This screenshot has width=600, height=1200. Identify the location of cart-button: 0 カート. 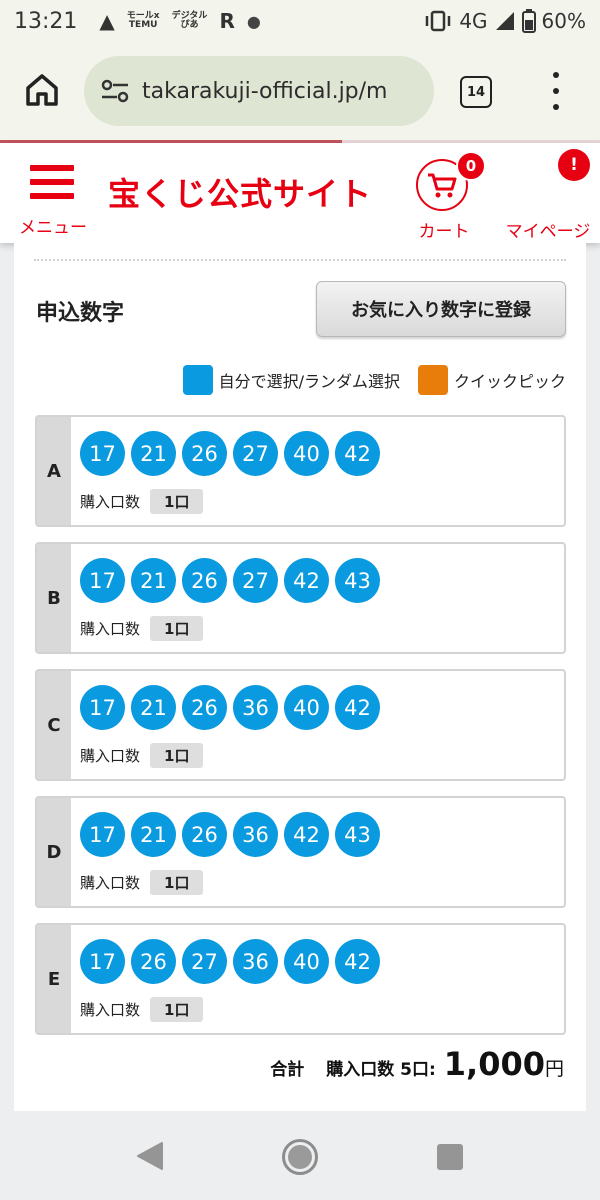
(449, 196).